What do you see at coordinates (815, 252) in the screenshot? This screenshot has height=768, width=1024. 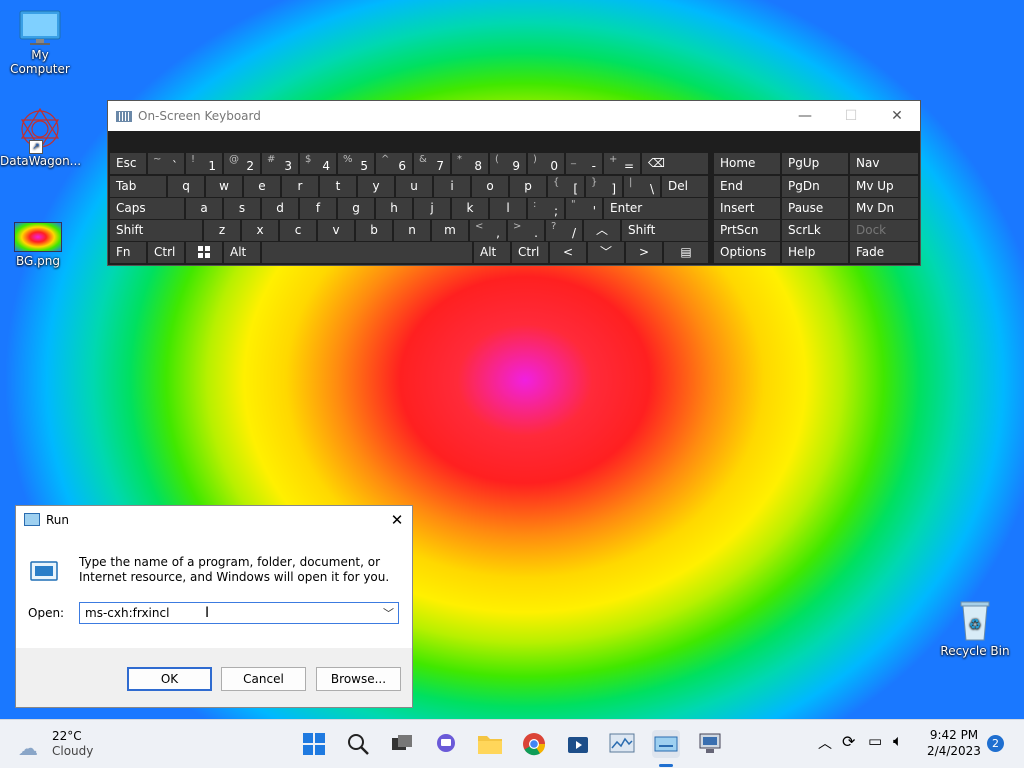 I see `key-help: Help` at bounding box center [815, 252].